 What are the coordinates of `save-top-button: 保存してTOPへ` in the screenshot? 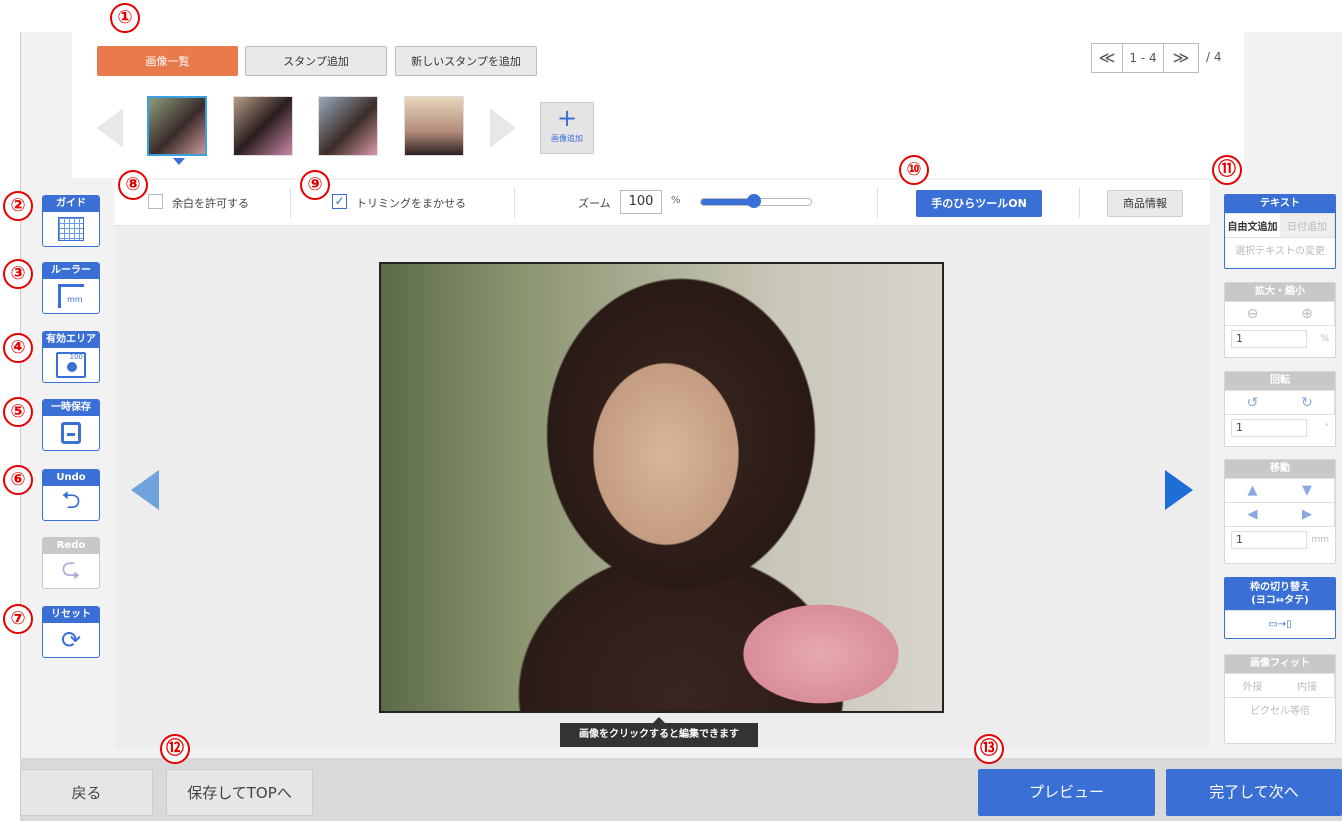 It's located at (239, 792).